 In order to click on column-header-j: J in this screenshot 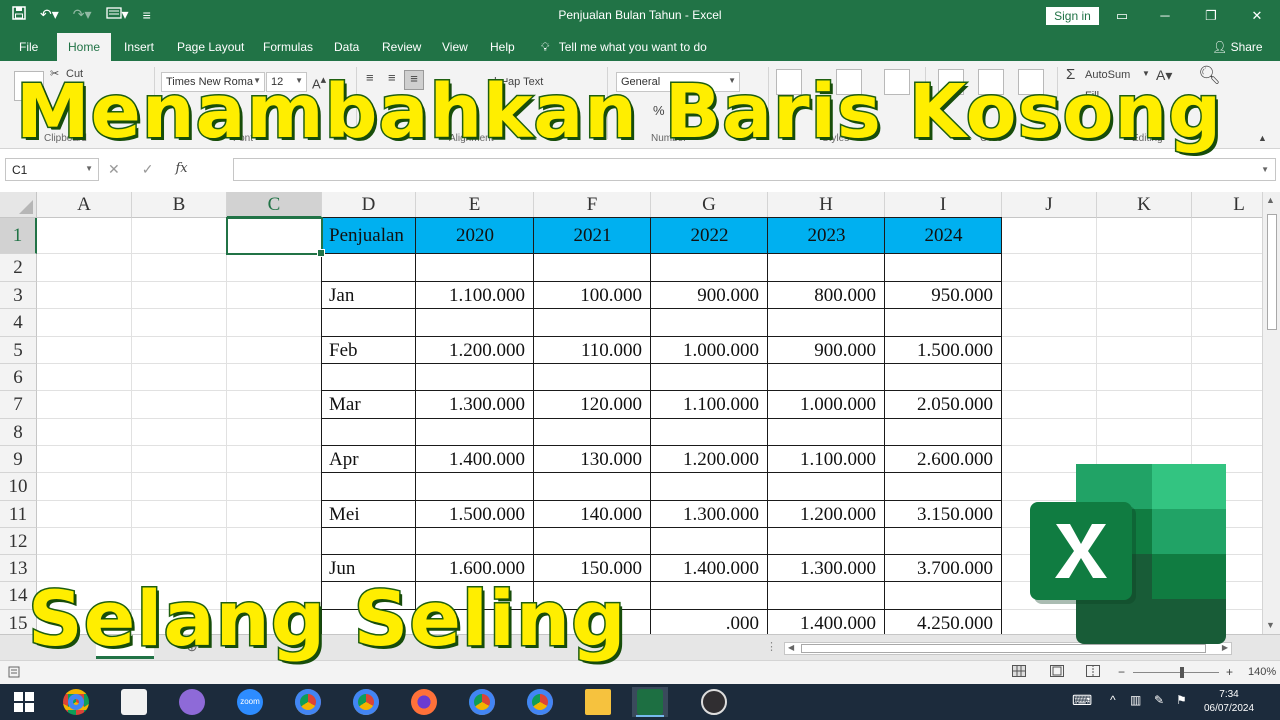, I will do `click(1049, 205)`.